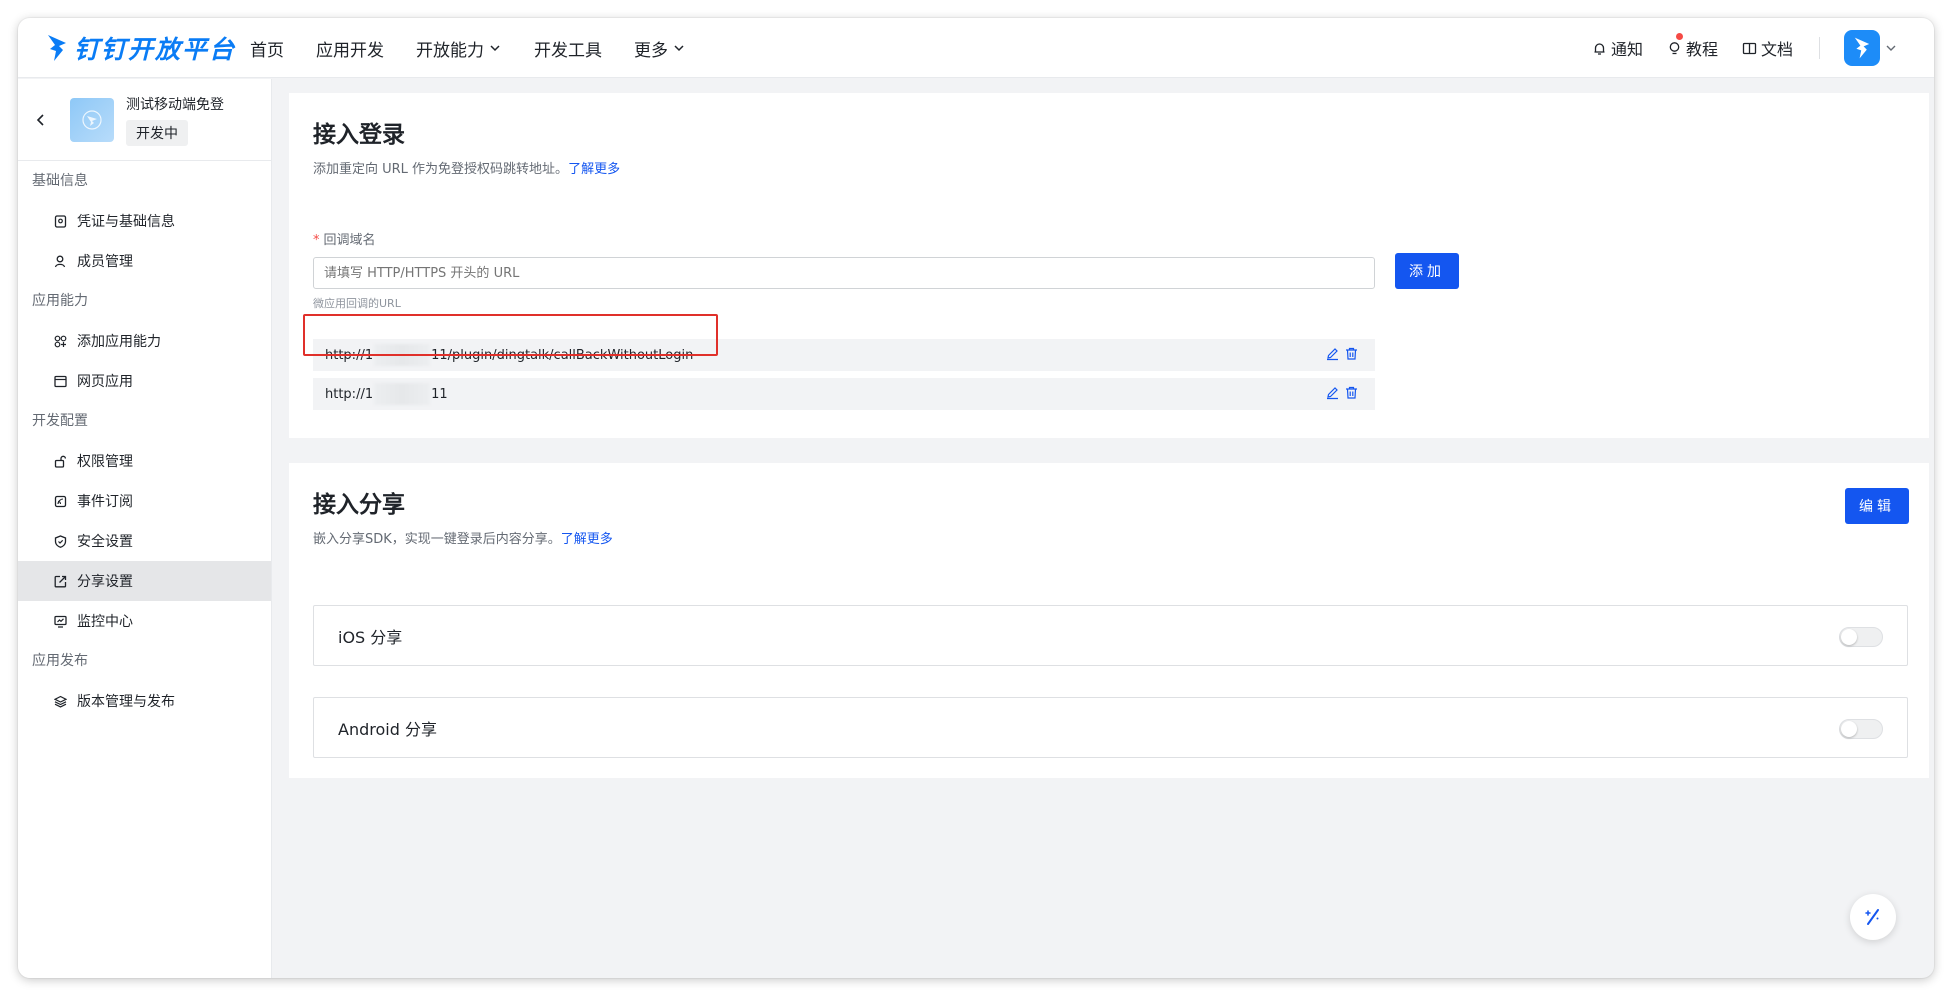 This screenshot has width=1953, height=996. Describe the element at coordinates (175, 104) in the screenshot. I see `app-name: 测试移动端免登` at that location.